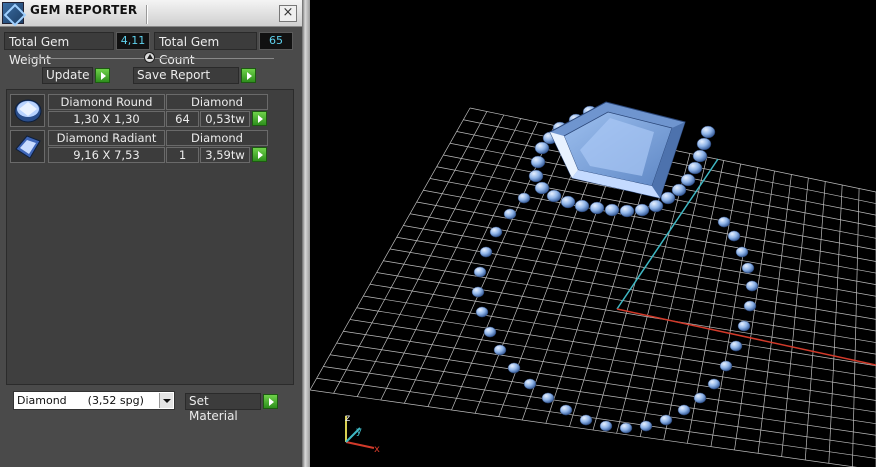  I want to click on panel-splitter, so click(306, 233).